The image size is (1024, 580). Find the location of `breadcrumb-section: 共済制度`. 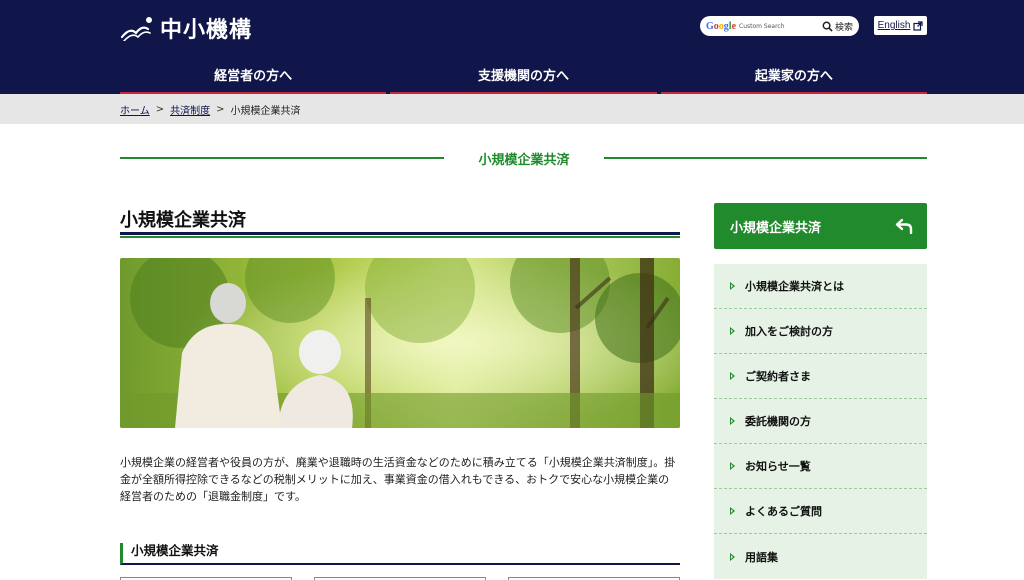

breadcrumb-section: 共済制度 is located at coordinates (190, 109).